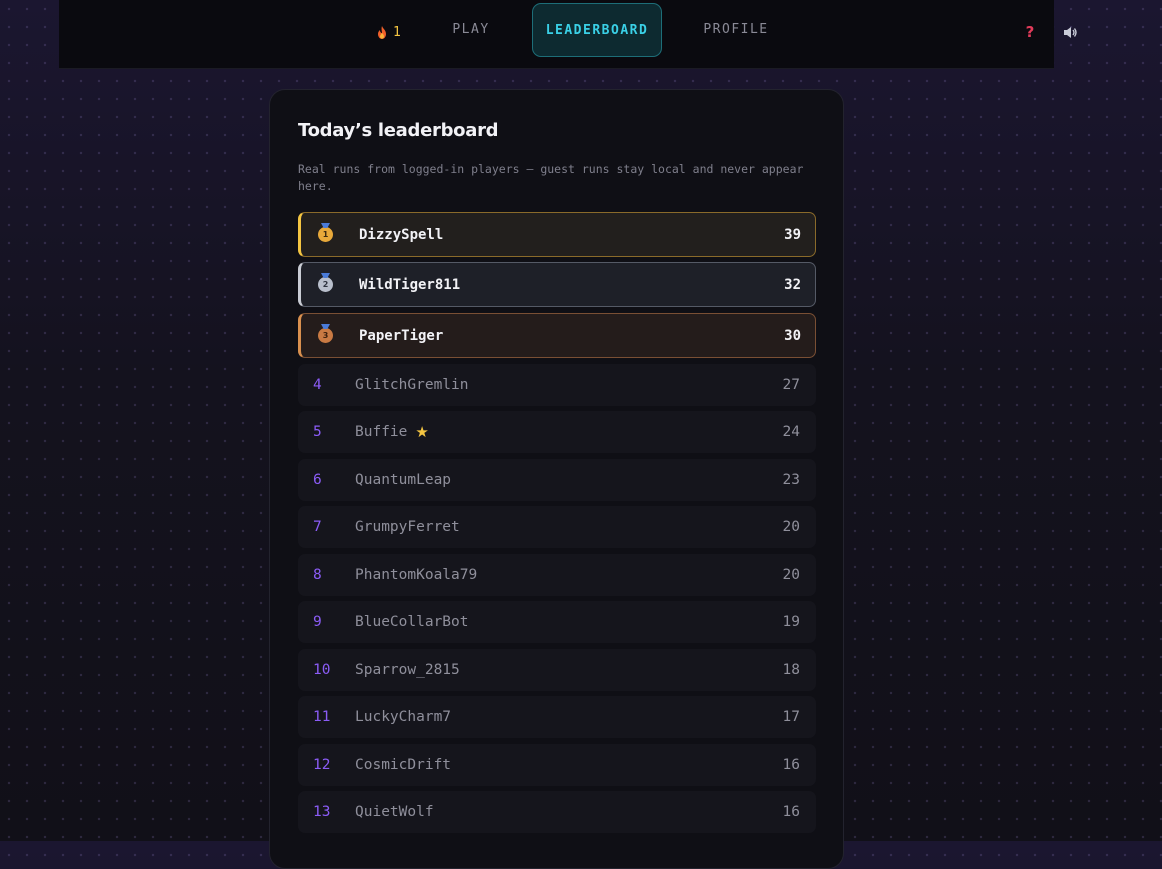 This screenshot has height=869, width=1162. I want to click on player-name: Buffie, so click(381, 432).